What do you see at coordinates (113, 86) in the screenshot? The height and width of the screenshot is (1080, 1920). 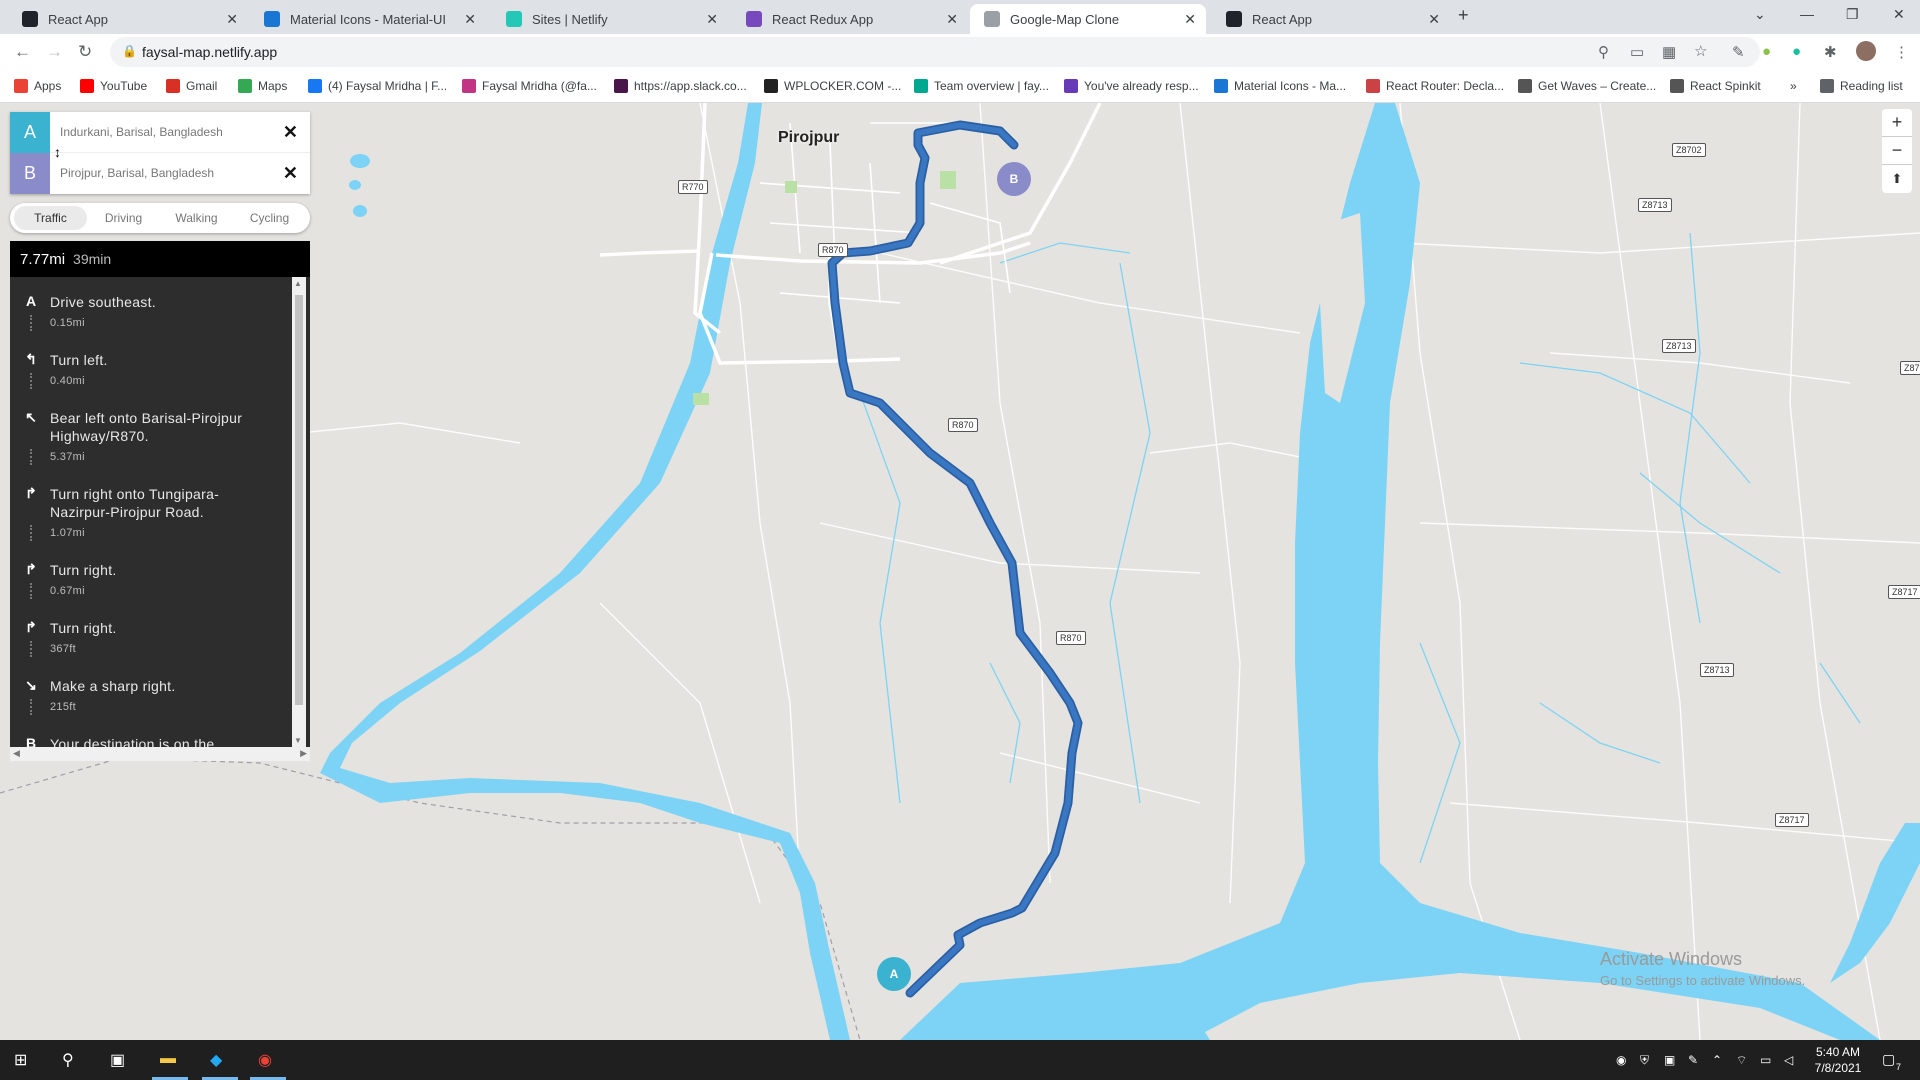 I see `bookmark-item: YouTube` at bounding box center [113, 86].